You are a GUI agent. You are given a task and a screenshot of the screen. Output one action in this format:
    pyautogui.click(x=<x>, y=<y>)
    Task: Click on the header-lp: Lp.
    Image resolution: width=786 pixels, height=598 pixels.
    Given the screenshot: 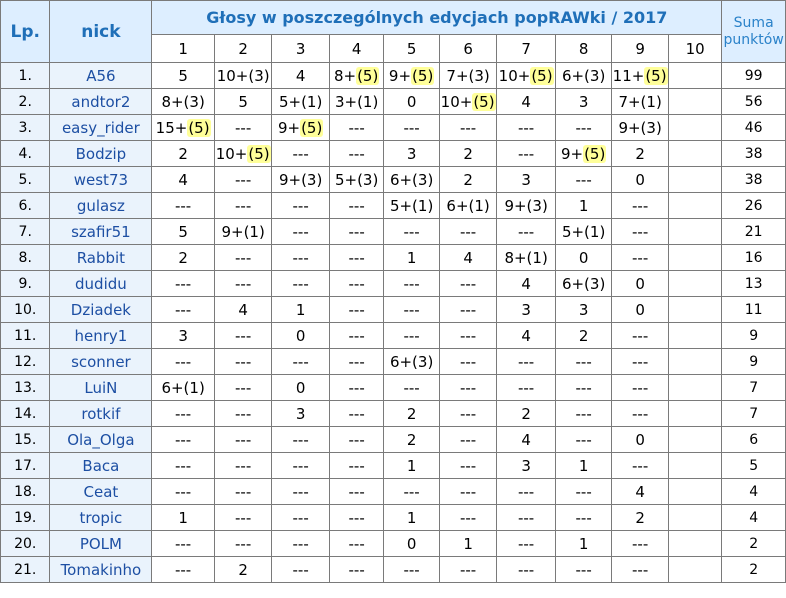 What is the action you would take?
    pyautogui.click(x=25, y=31)
    